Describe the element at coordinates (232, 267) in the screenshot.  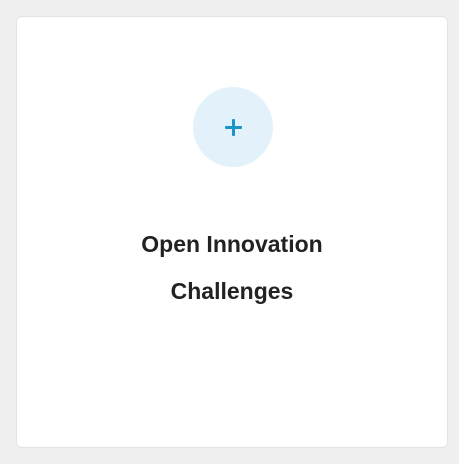
I see `card-title: Open Innovation Challenges` at that location.